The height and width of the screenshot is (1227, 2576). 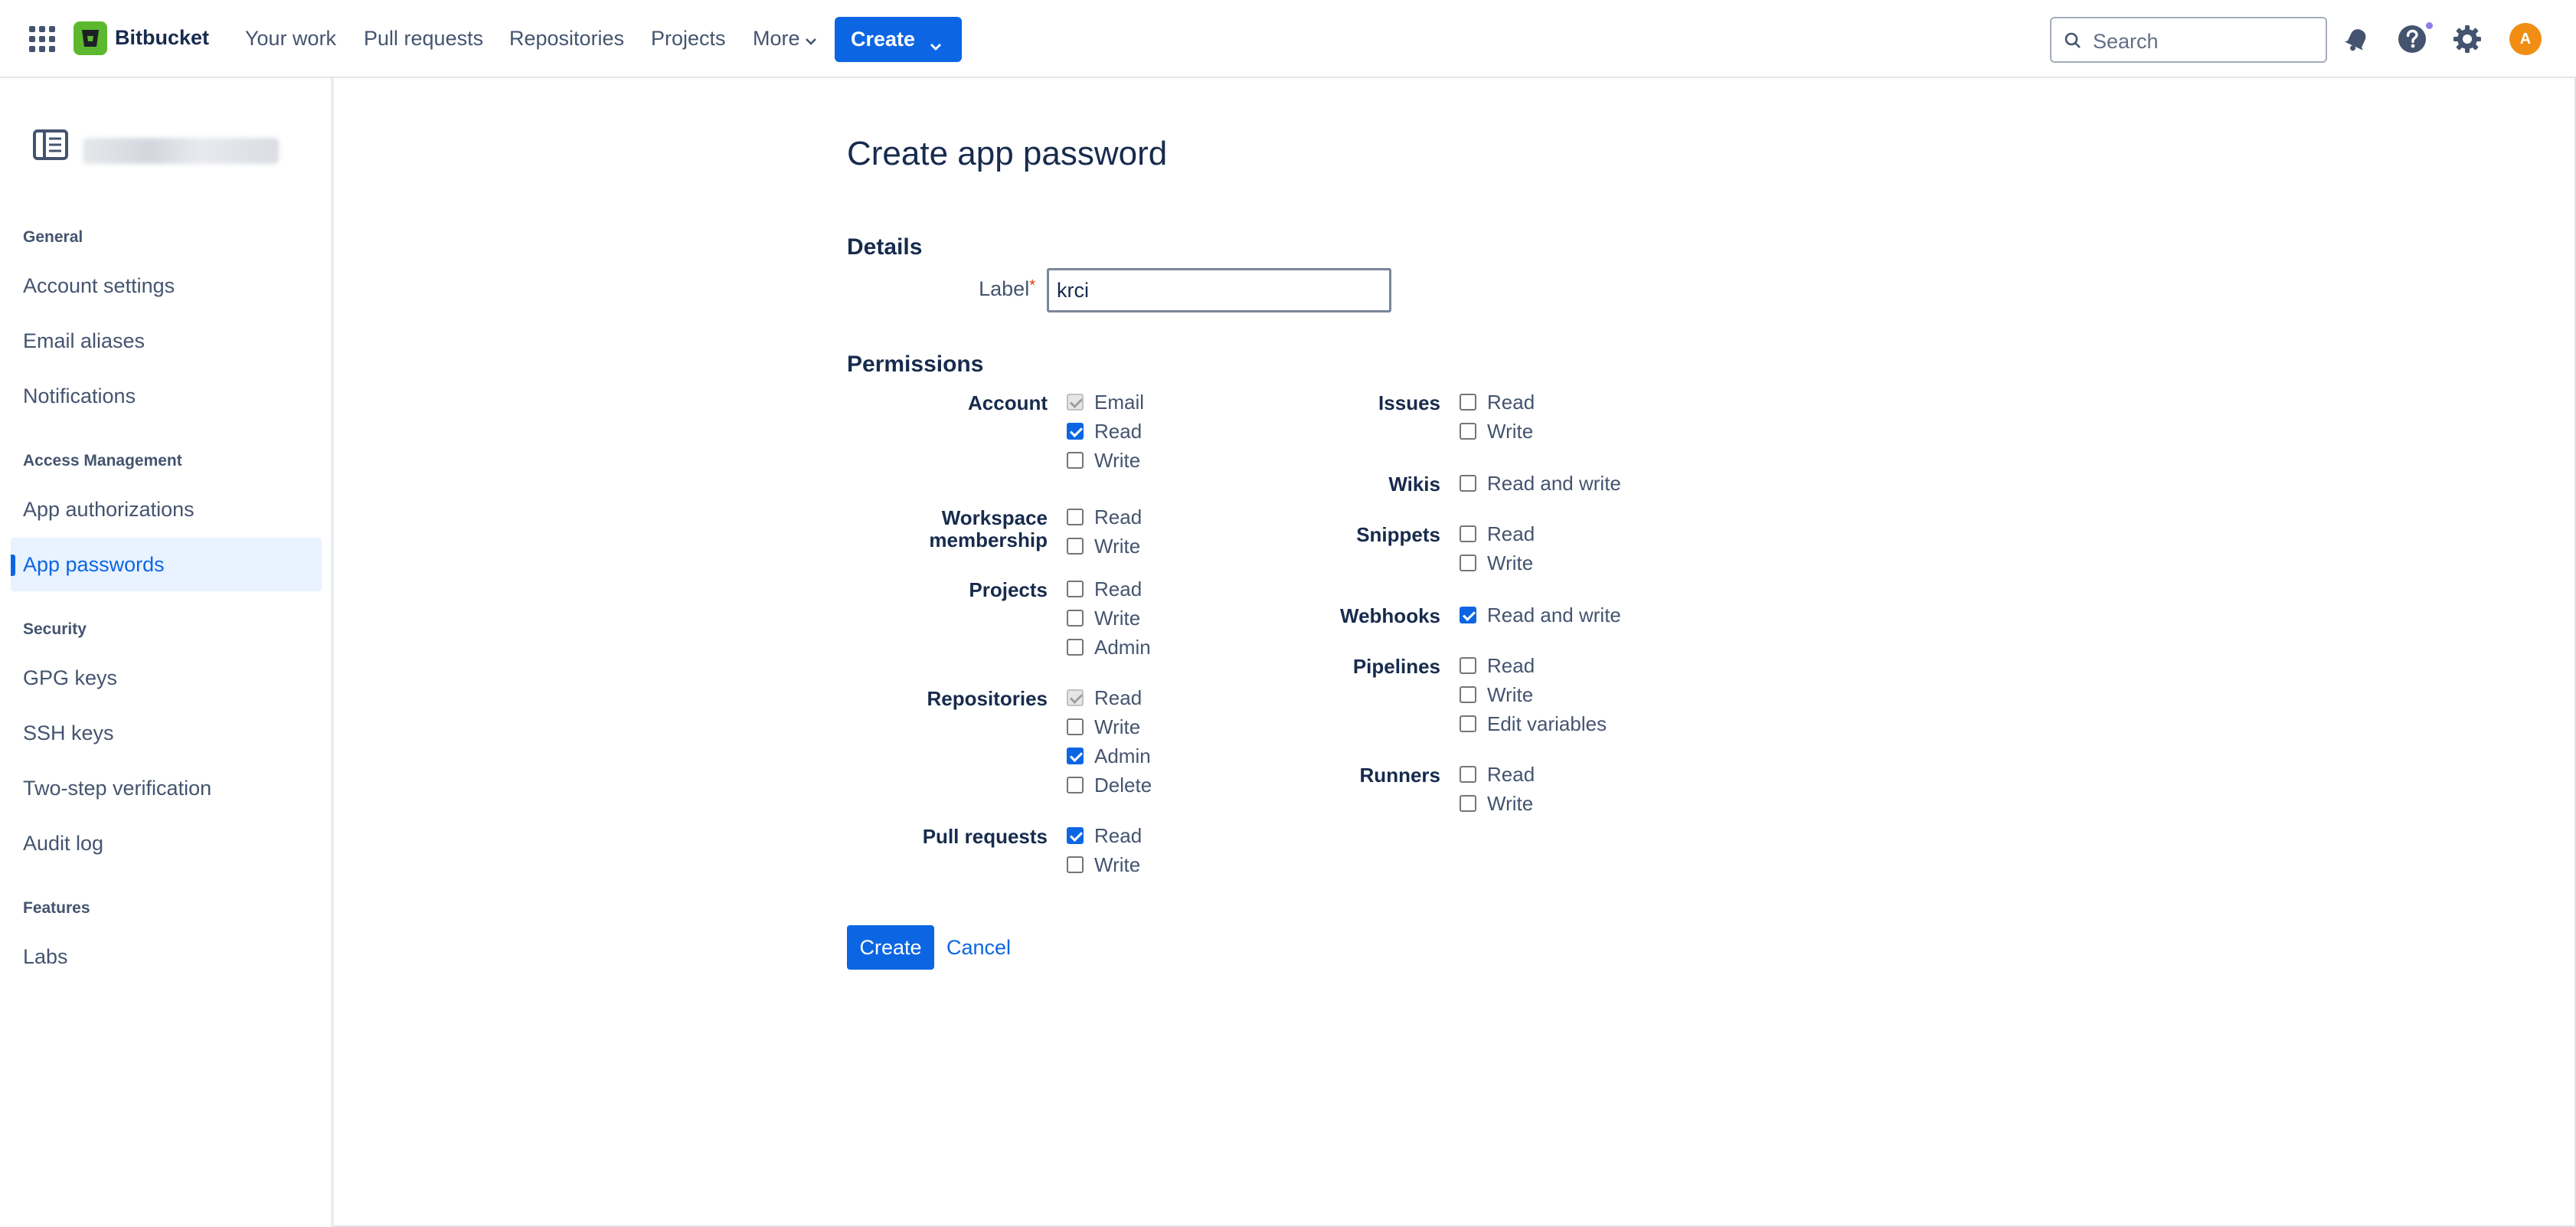 What do you see at coordinates (566, 39) in the screenshot?
I see `nav-repositories: Repositories` at bounding box center [566, 39].